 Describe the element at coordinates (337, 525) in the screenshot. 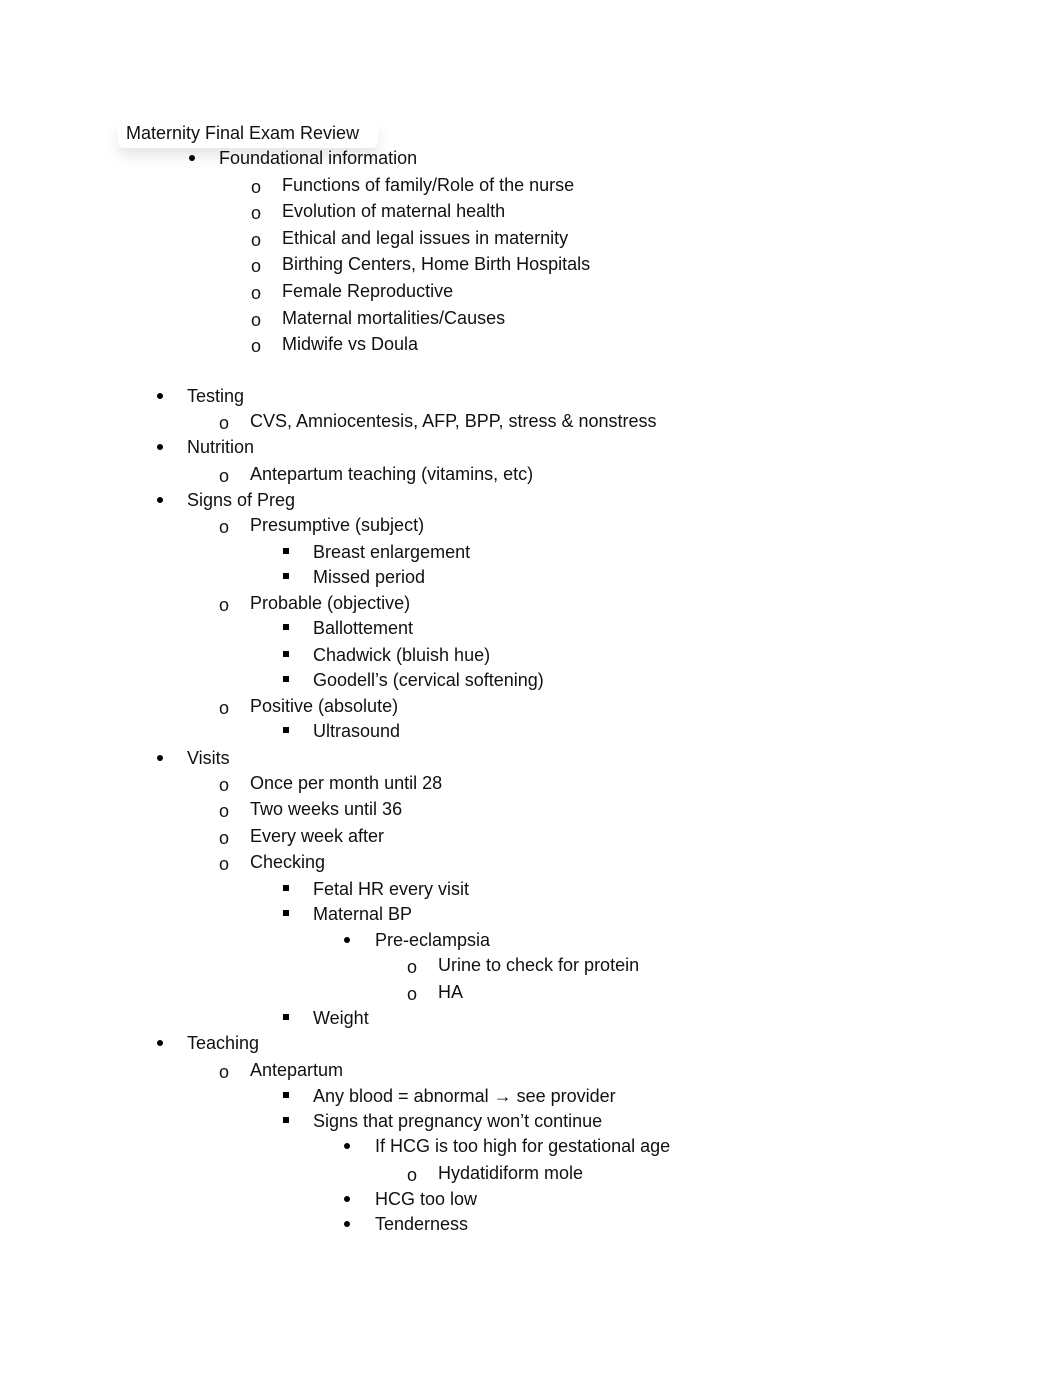

I see `outline-item-text: Presumptive (subject)` at that location.